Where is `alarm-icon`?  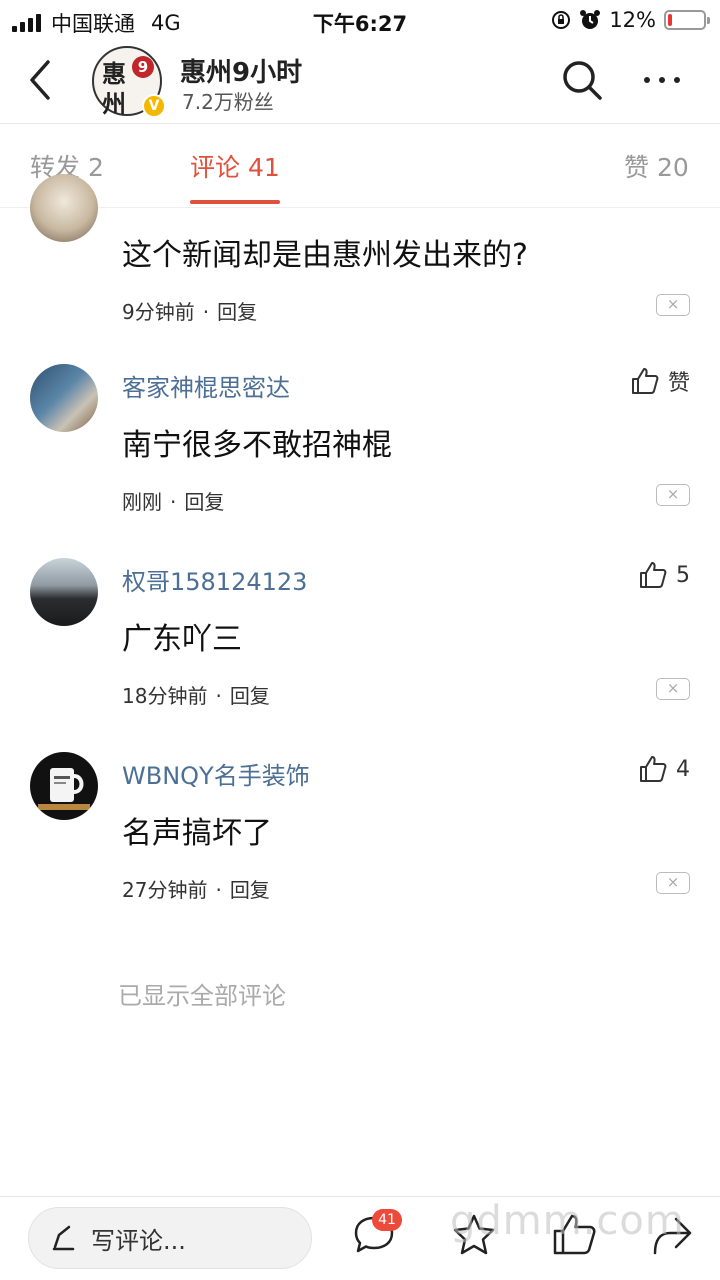
alarm-icon is located at coordinates (590, 19).